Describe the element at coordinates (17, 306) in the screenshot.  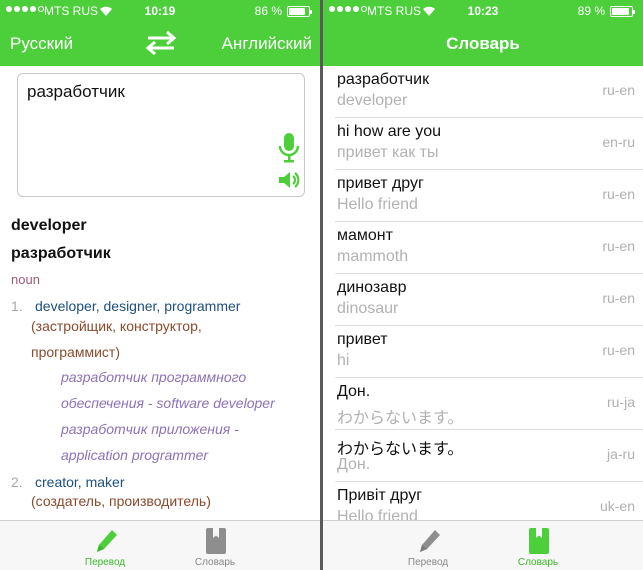
I see `sense-number: 1.` at that location.